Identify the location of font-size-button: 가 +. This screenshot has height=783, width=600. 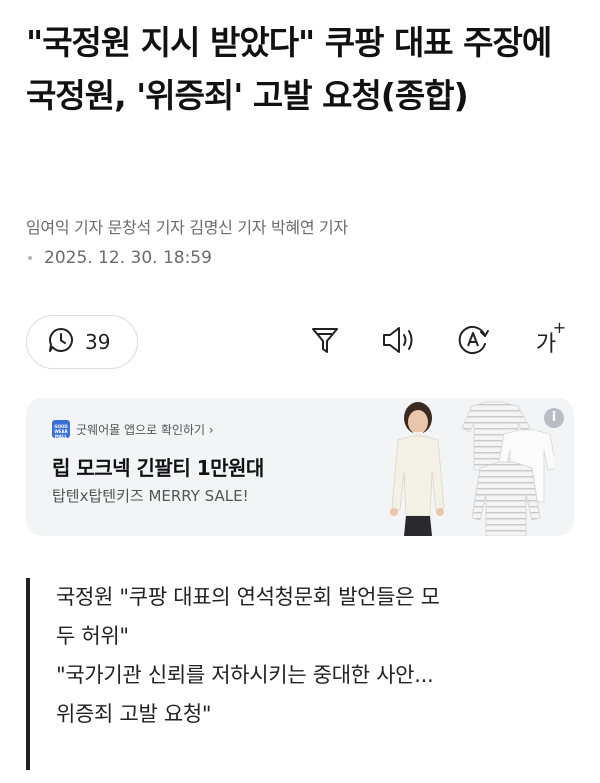
(546, 340).